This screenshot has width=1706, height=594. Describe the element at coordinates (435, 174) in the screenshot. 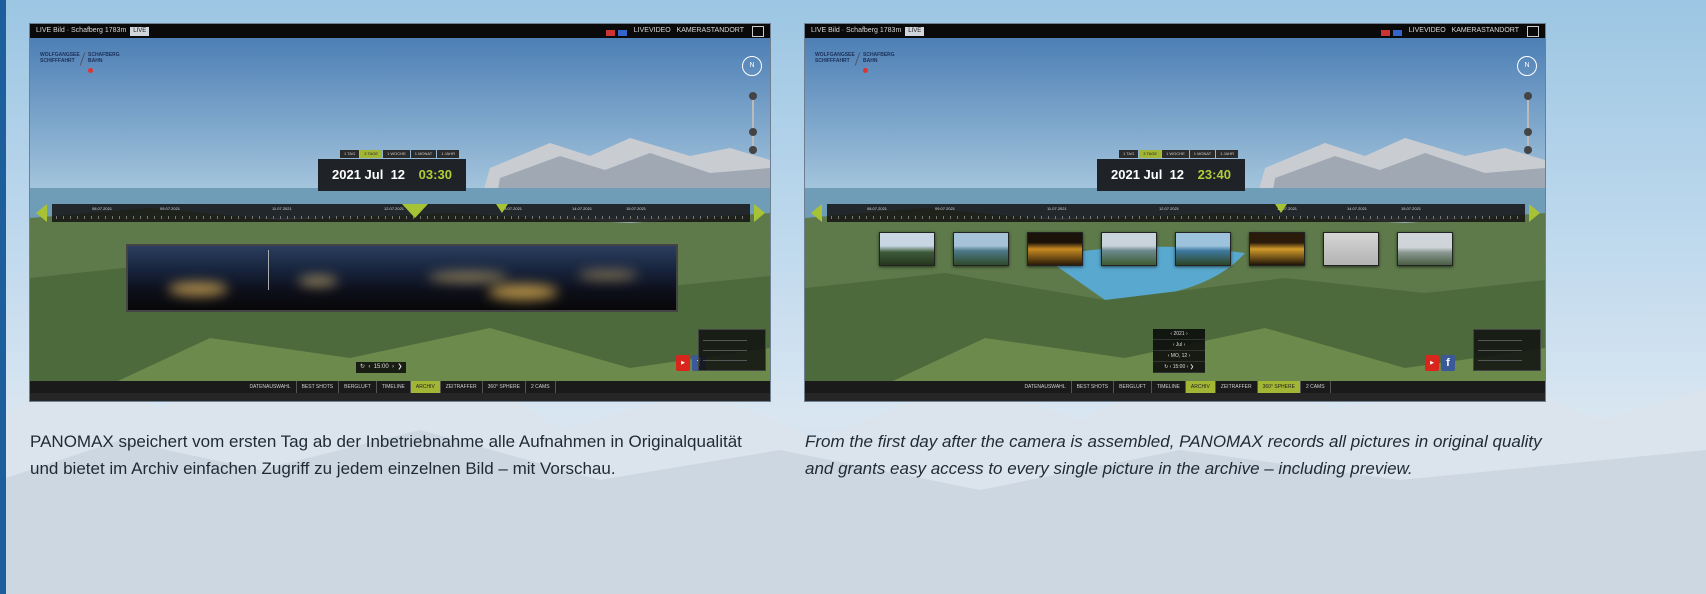

I see `date-time: 03:30` at that location.